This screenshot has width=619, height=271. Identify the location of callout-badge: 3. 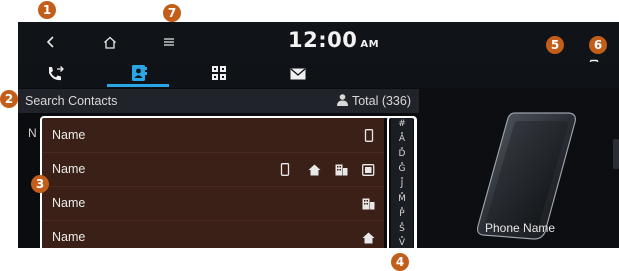
(40, 184).